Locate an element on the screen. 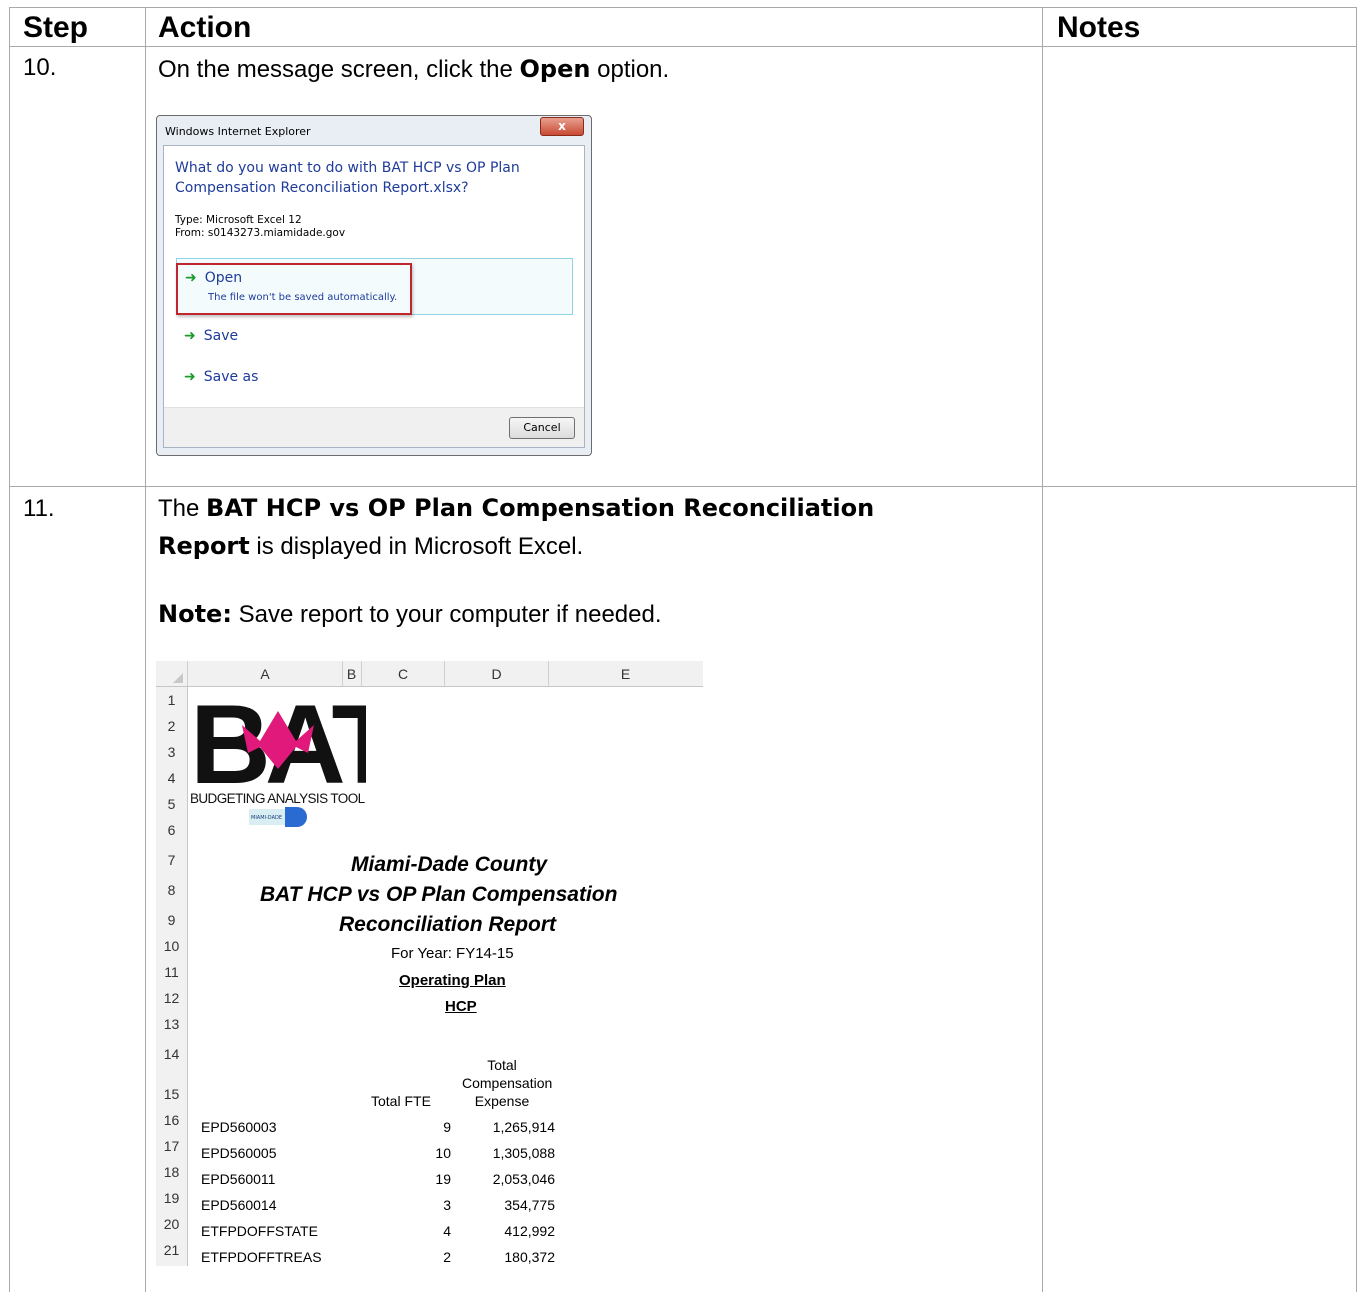 The height and width of the screenshot is (1292, 1358). table-row-fte: 3 is located at coordinates (447, 1205).